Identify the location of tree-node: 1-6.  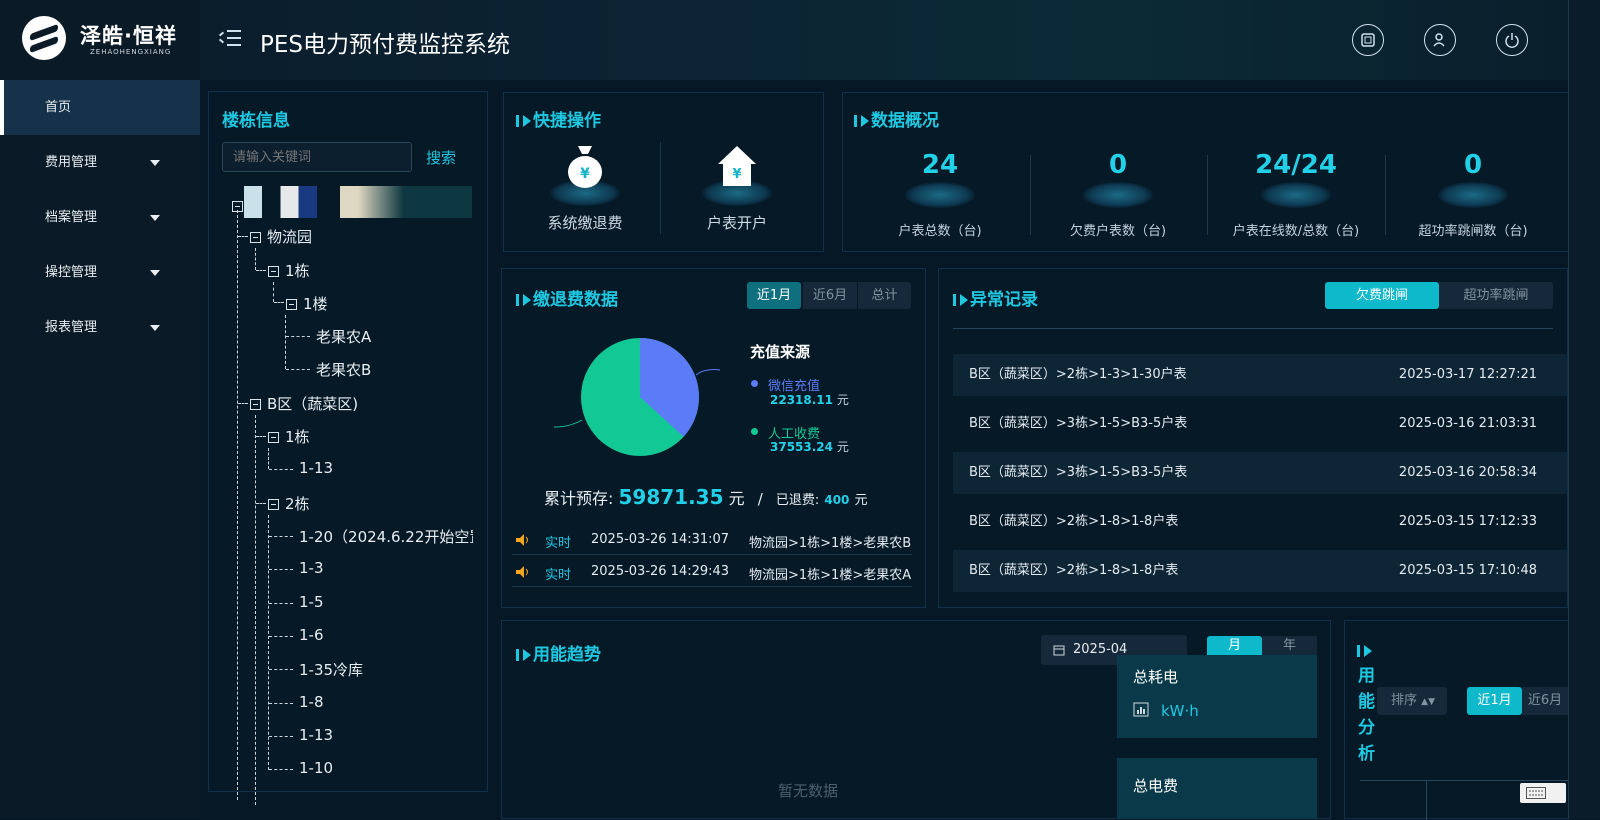
(311, 635).